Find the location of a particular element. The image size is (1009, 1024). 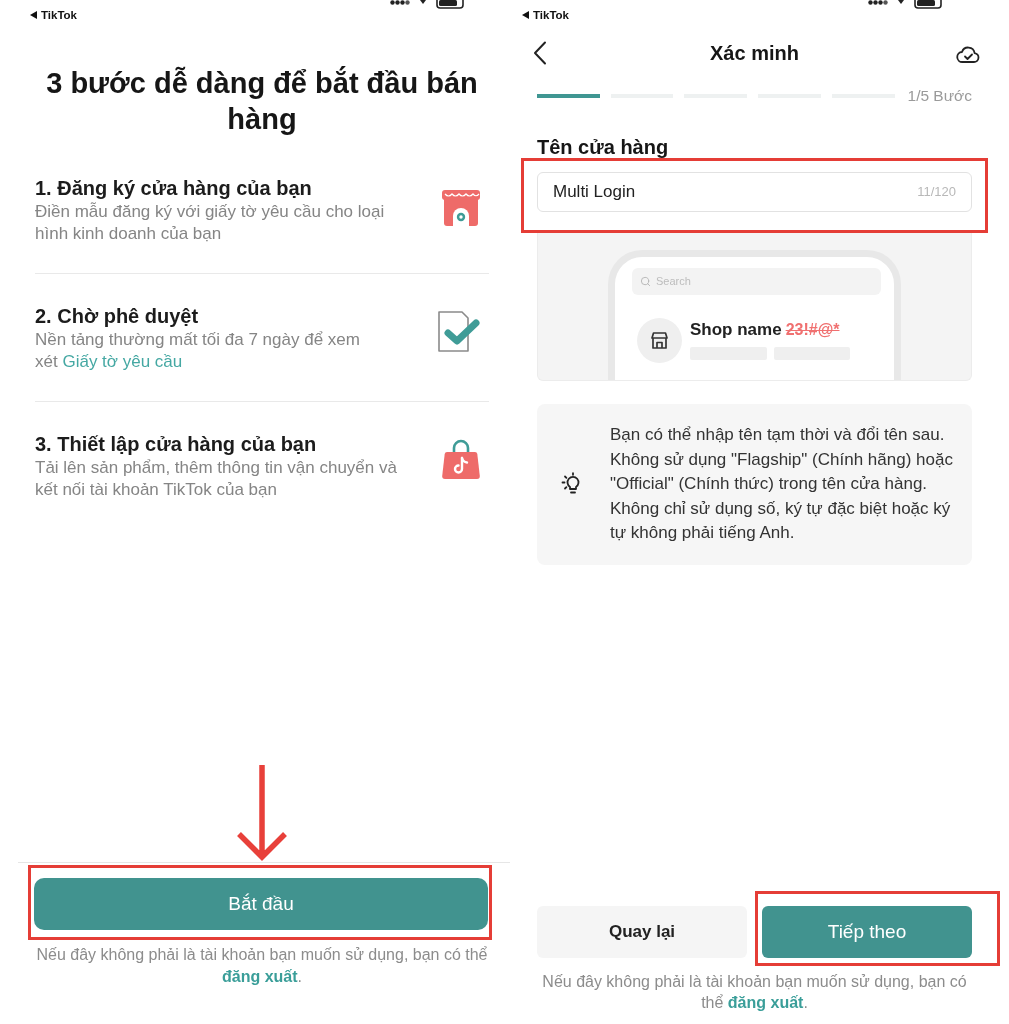

back-chevron-icon is located at coordinates (540, 53).